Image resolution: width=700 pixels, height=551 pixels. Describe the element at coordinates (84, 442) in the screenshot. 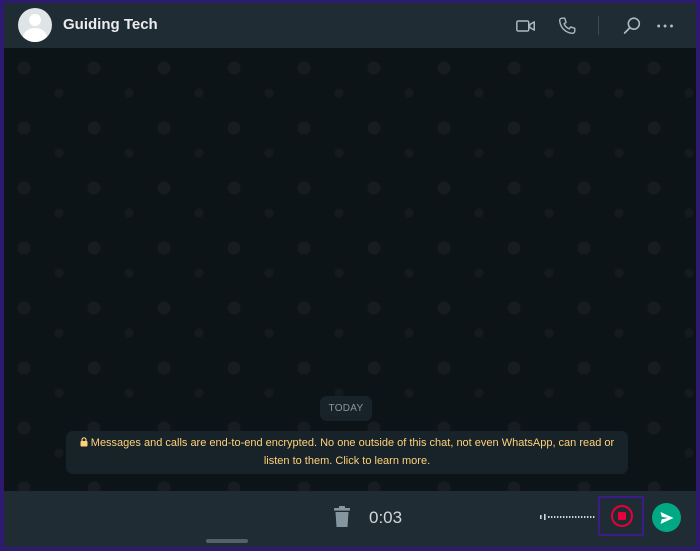

I see `lock-icon` at that location.